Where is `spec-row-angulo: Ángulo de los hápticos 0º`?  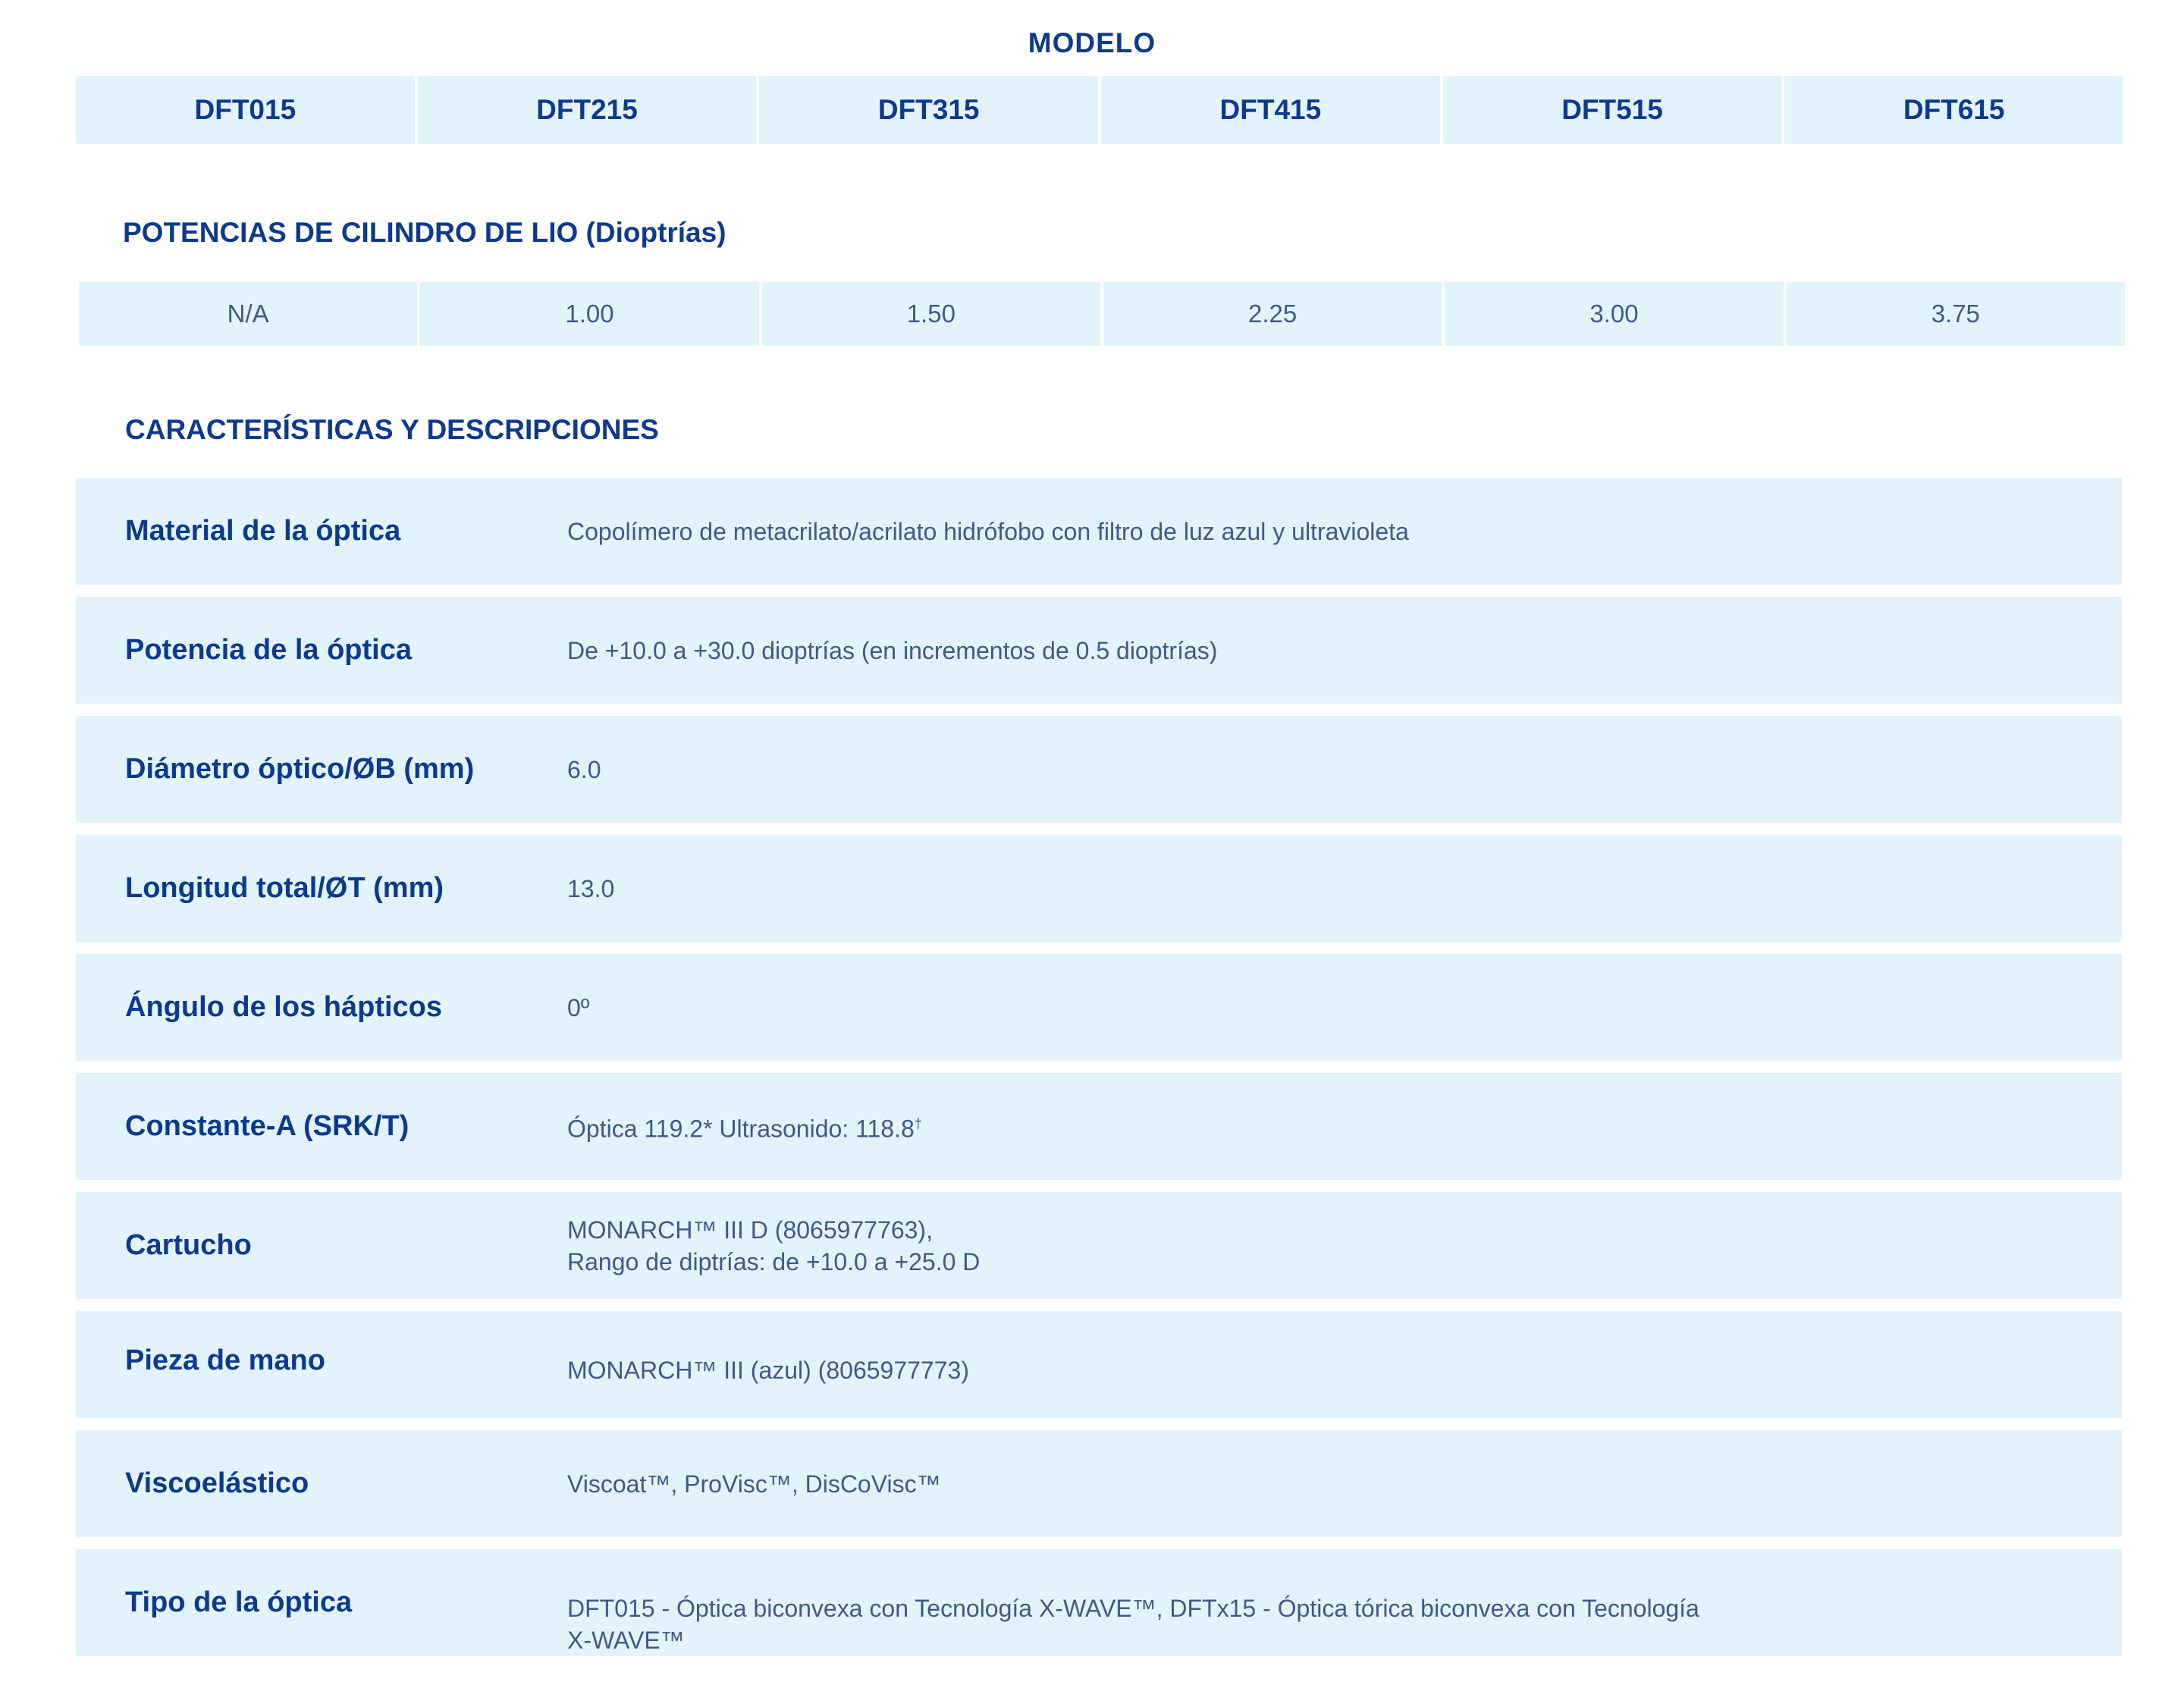 spec-row-angulo: Ángulo de los hápticos 0º is located at coordinates (1099, 1008).